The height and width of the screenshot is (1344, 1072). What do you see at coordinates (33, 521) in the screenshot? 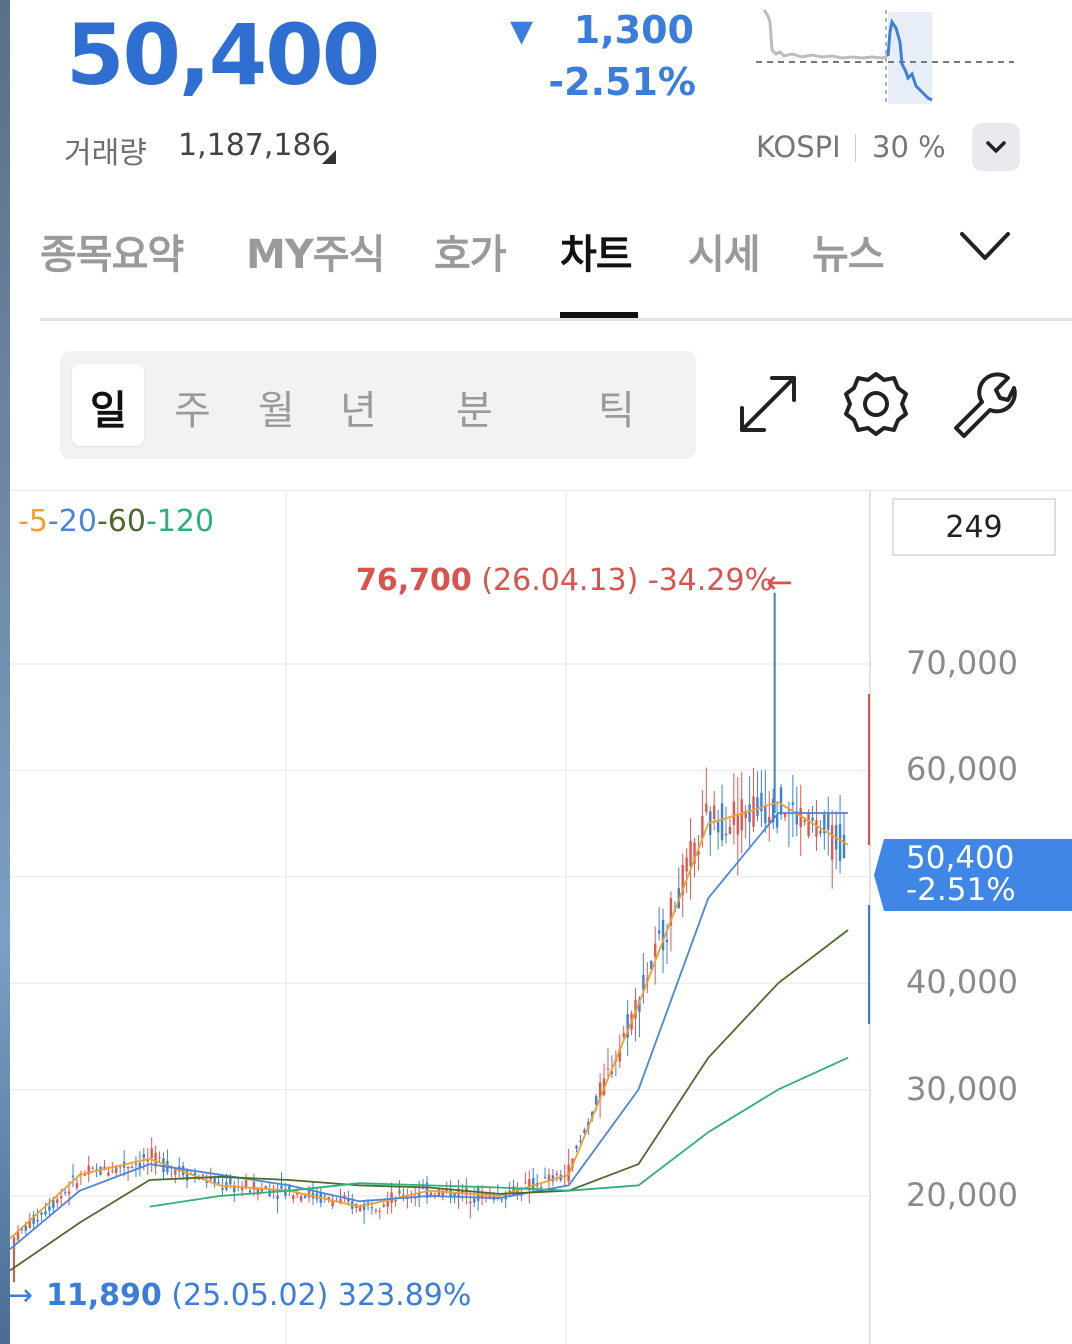
I see `ma-legend-5: -5` at bounding box center [33, 521].